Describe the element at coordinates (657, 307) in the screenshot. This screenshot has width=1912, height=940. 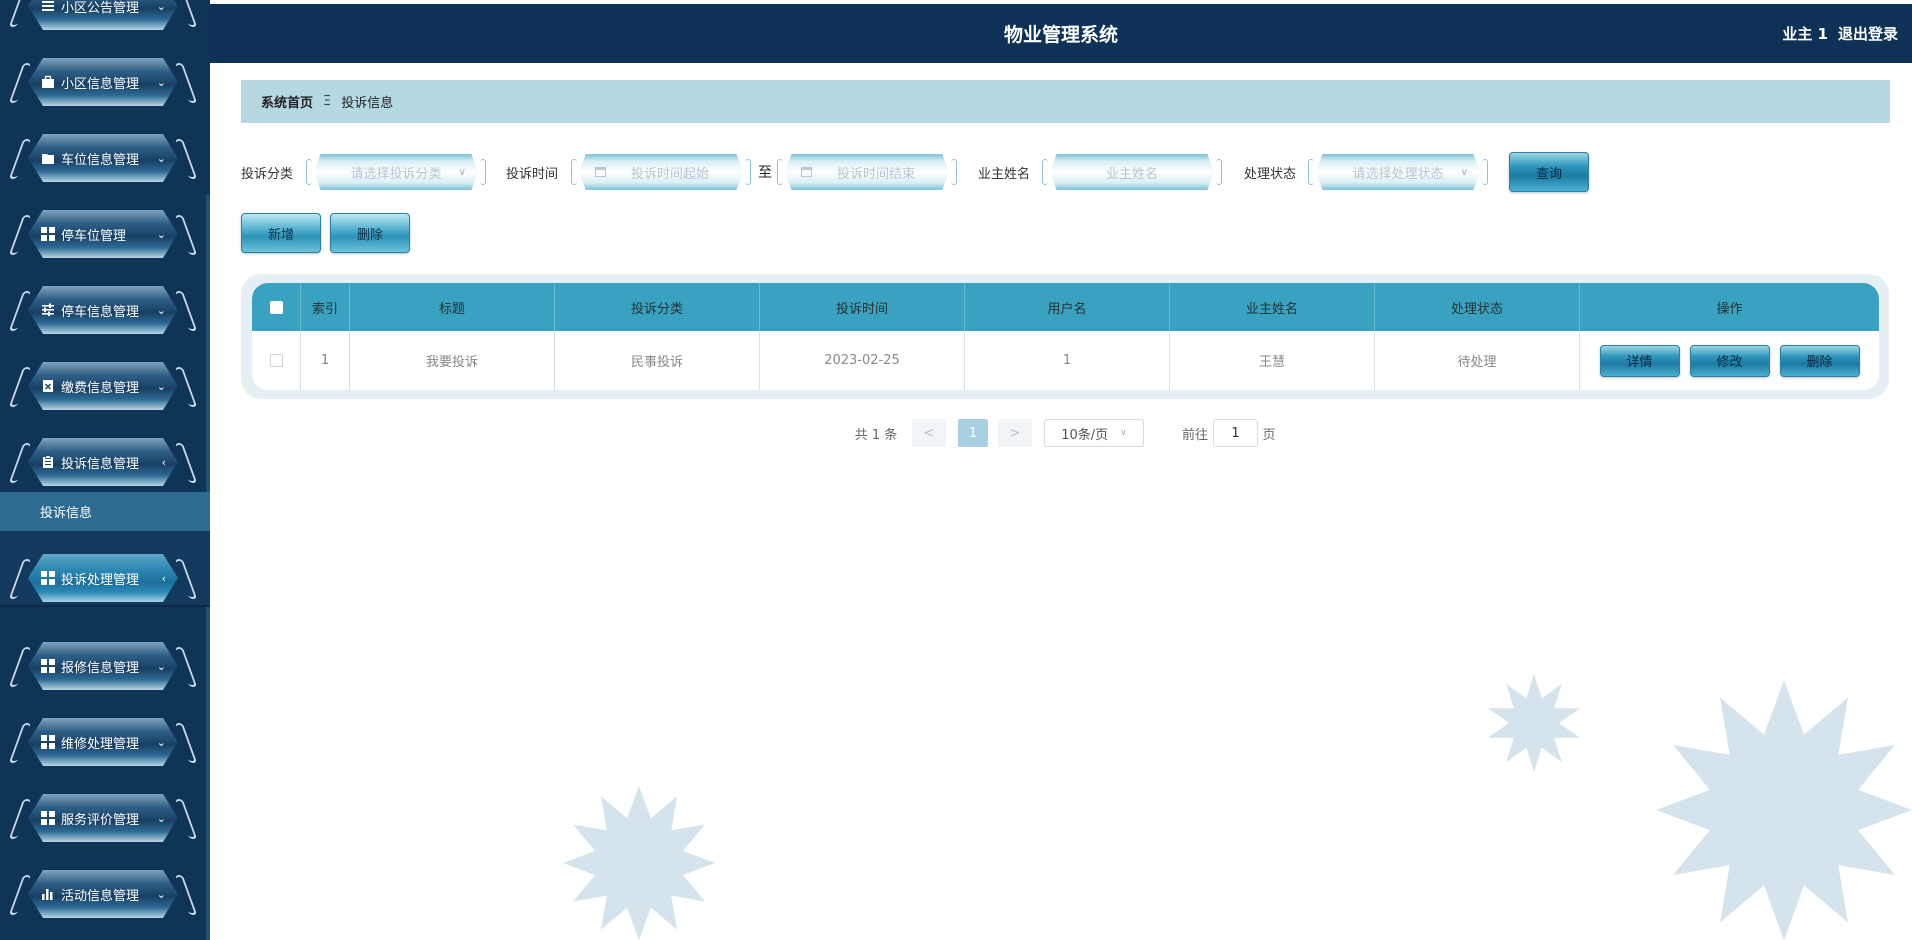
I see `column-header: 投诉分类` at that location.